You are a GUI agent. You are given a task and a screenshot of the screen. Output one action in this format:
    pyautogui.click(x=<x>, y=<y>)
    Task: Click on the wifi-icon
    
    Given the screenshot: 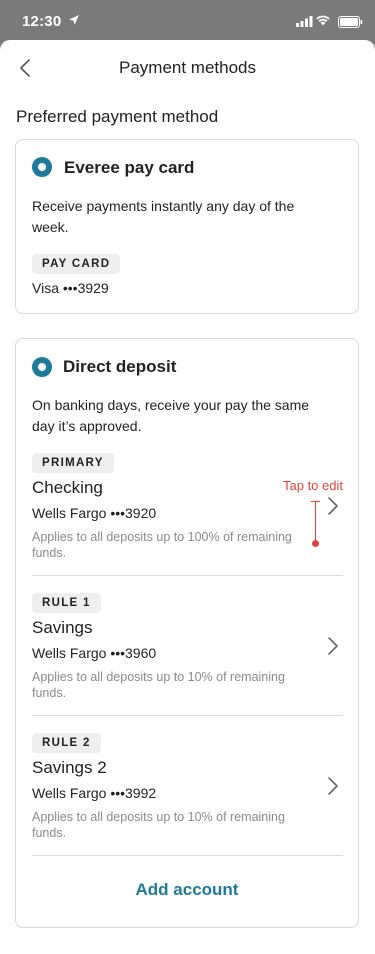 What is the action you would take?
    pyautogui.click(x=323, y=20)
    